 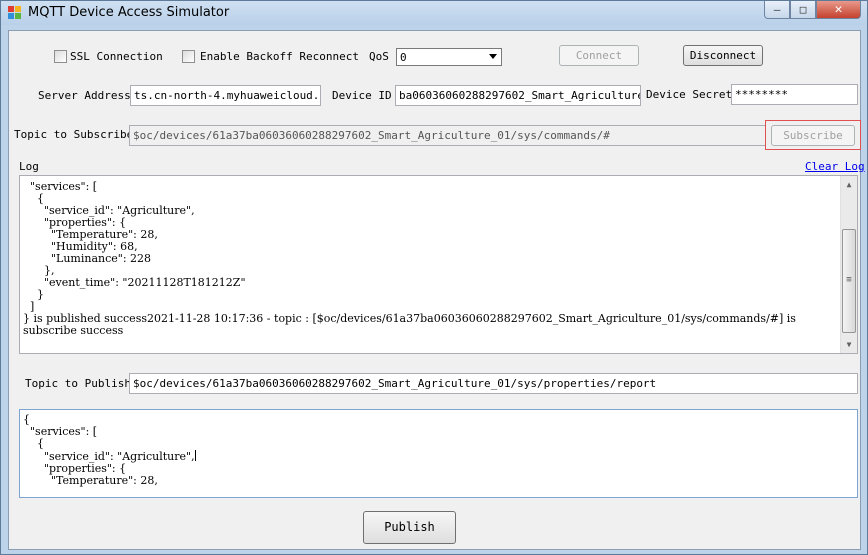 What do you see at coordinates (599, 55) in the screenshot?
I see `connect-button: Connect` at bounding box center [599, 55].